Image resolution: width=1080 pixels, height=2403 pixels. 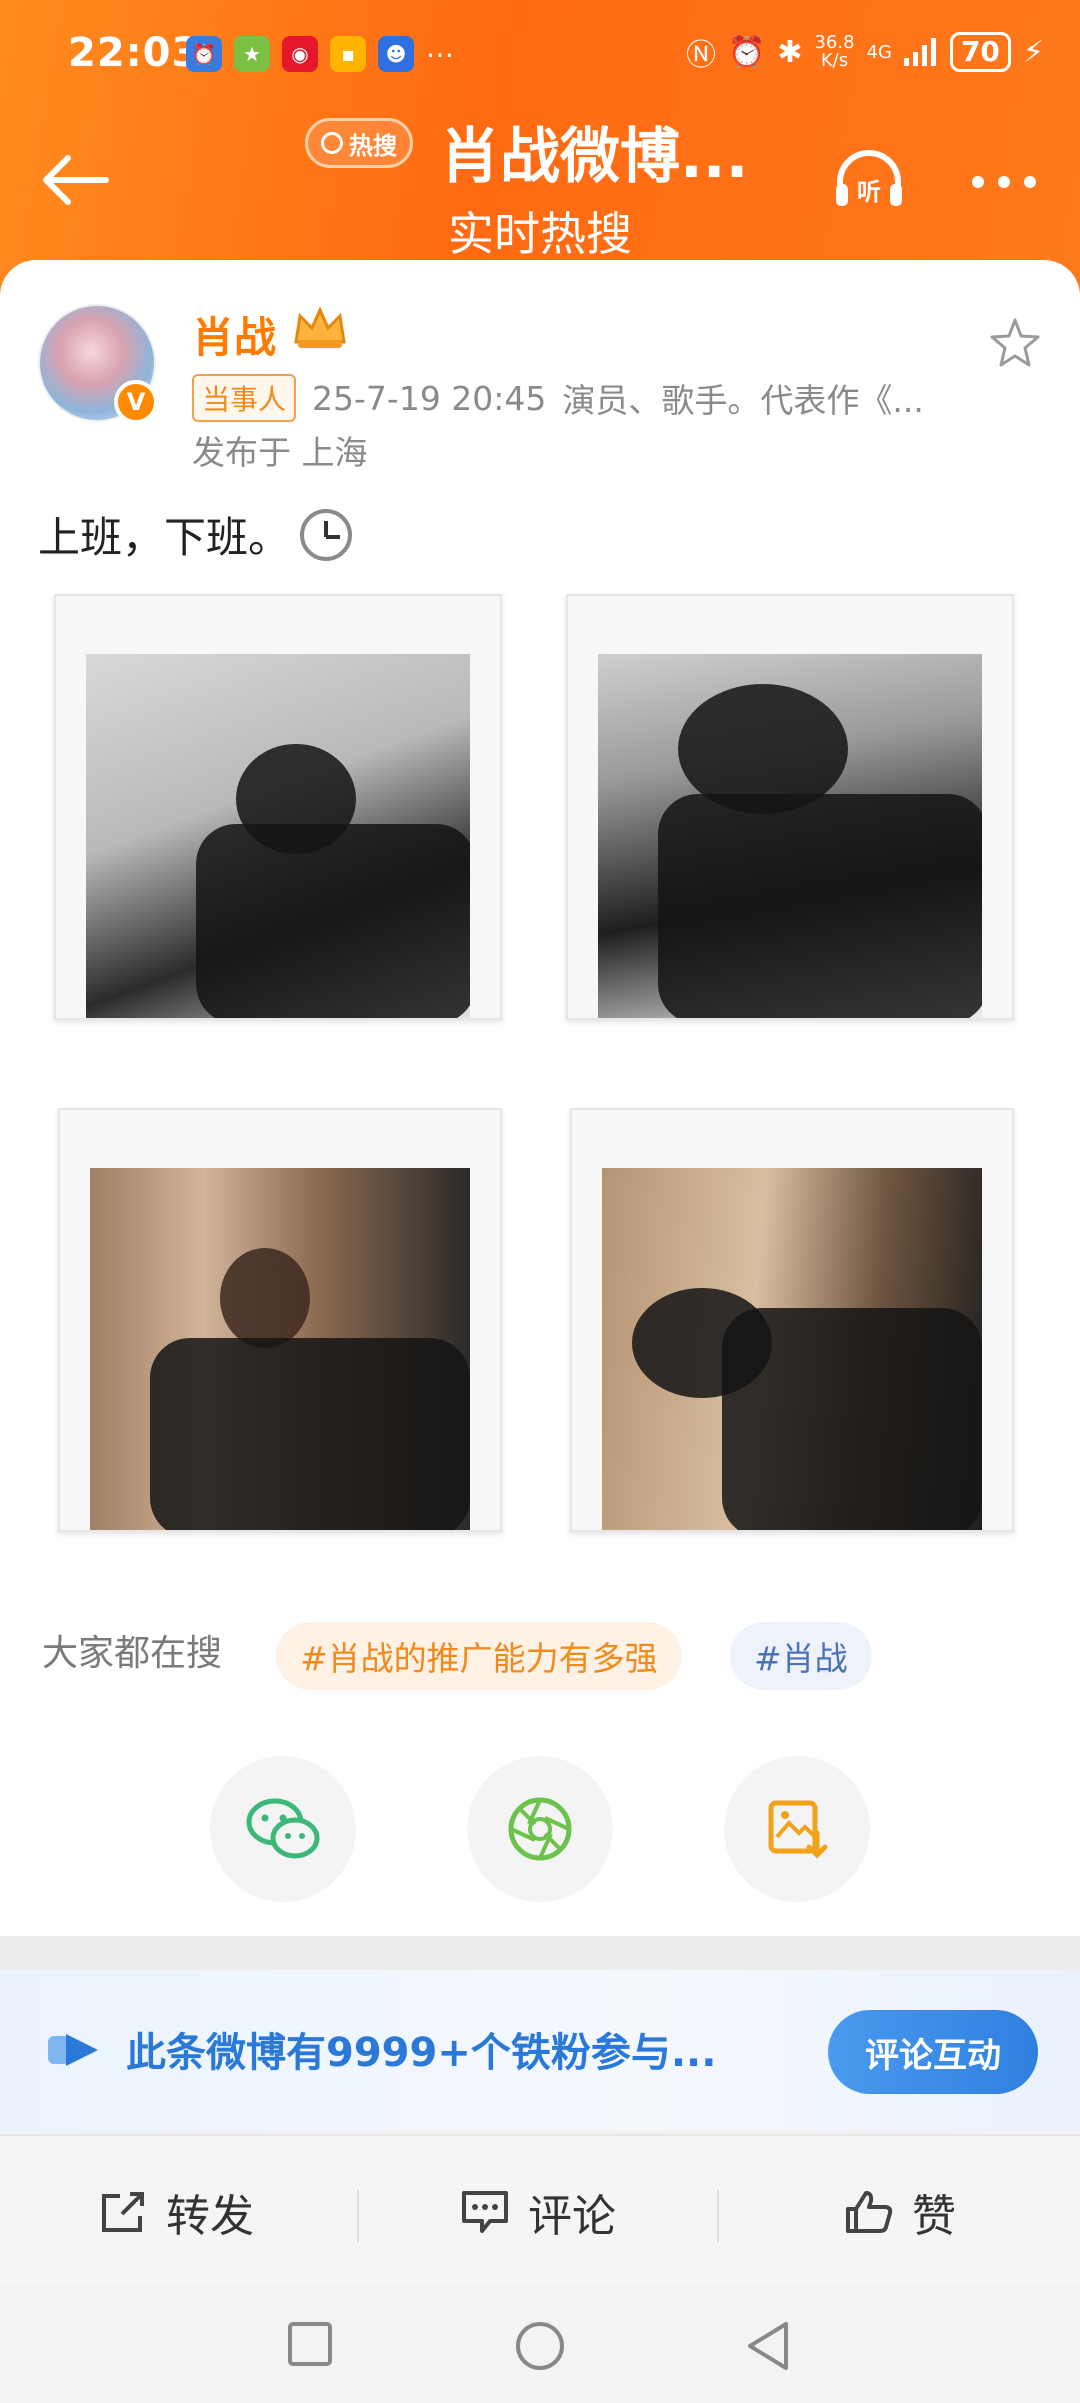 What do you see at coordinates (869, 2212) in the screenshot?
I see `thumbs-up-icon` at bounding box center [869, 2212].